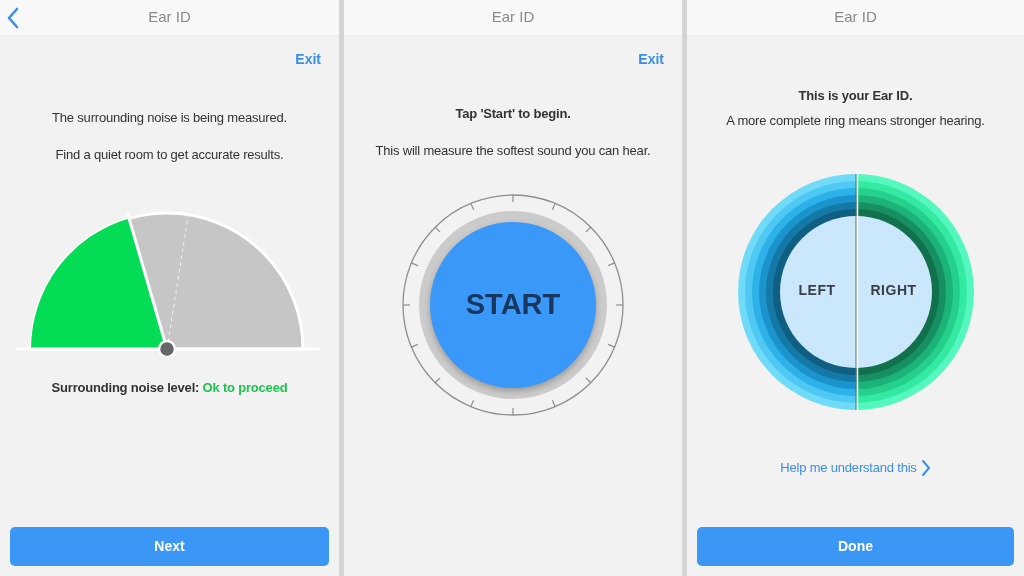 Image resolution: width=1024 pixels, height=576 pixels. Describe the element at coordinates (169, 154) in the screenshot. I see `instruction-text: Find a quiet room to get accurate results.` at that location.